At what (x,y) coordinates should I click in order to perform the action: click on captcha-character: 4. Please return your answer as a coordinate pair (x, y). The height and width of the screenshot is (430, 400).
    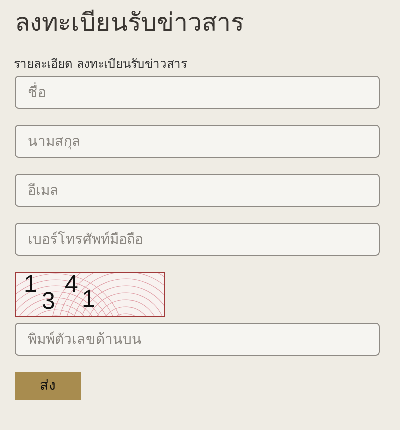
    Looking at the image, I should click on (71, 285).